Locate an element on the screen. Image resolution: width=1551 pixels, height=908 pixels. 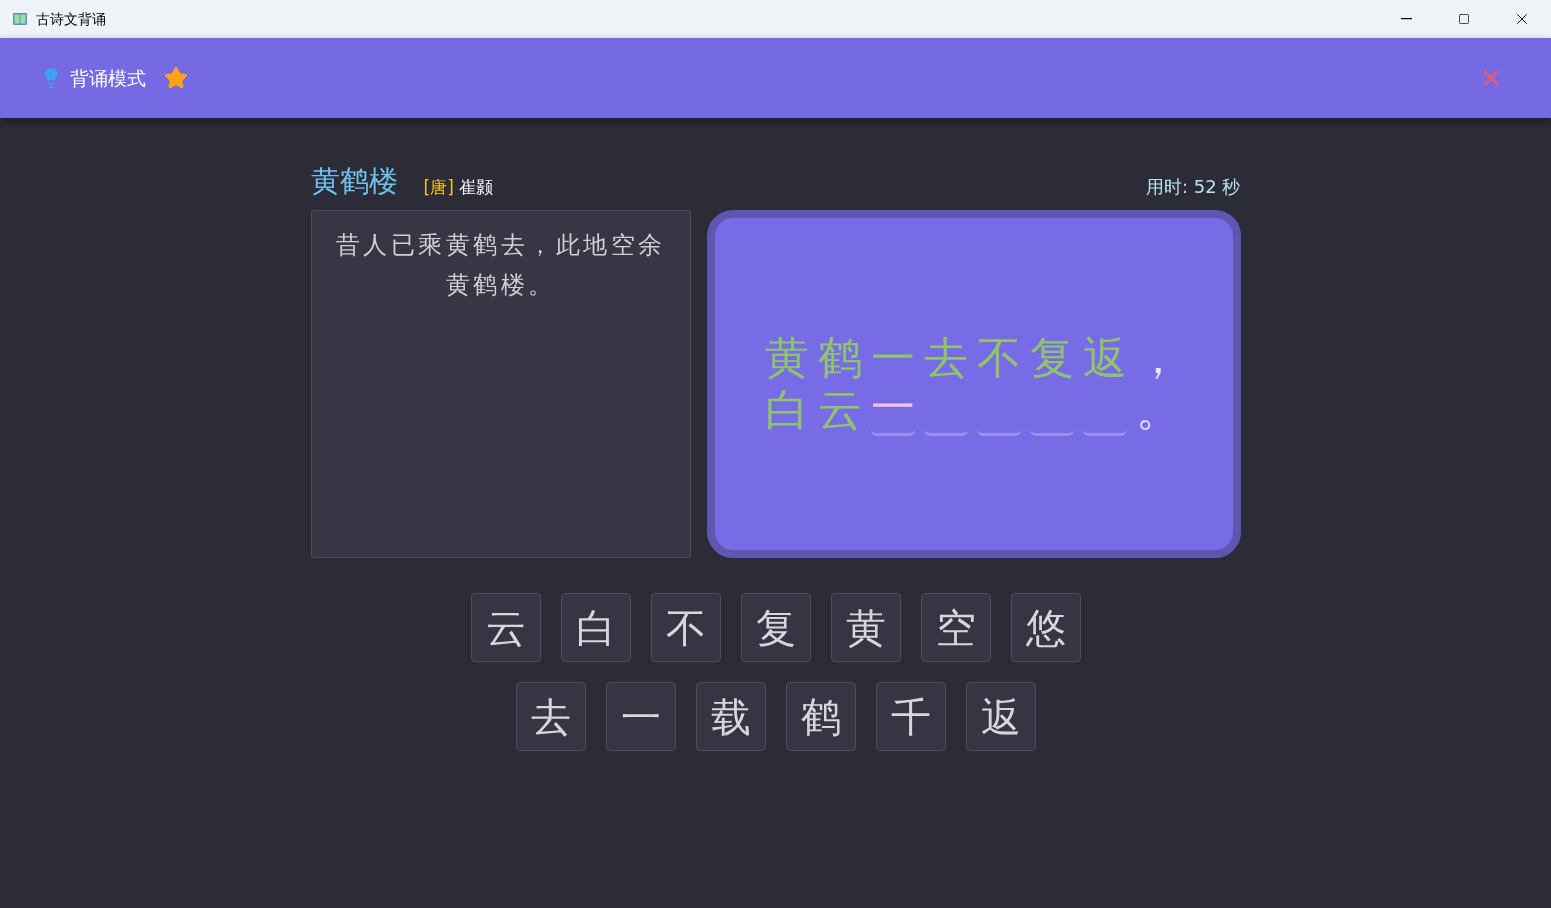
character-tile: 云 is located at coordinates (505, 627).